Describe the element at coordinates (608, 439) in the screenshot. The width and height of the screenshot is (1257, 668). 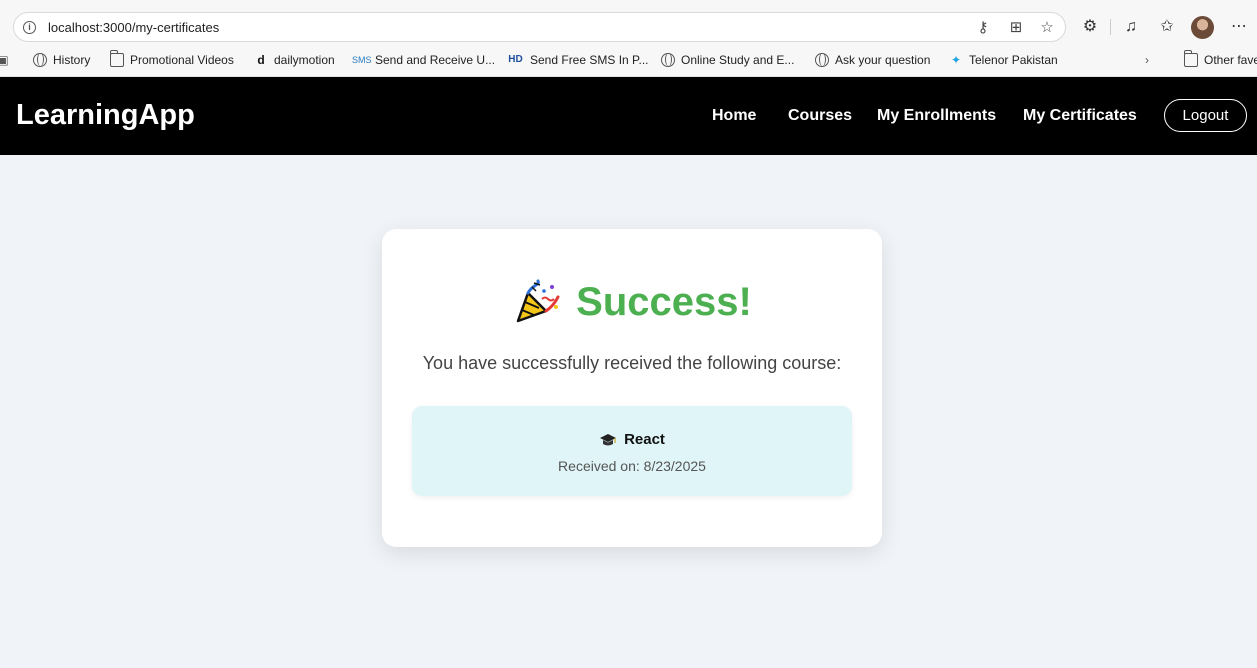
I see `graduation-cap-icon` at that location.